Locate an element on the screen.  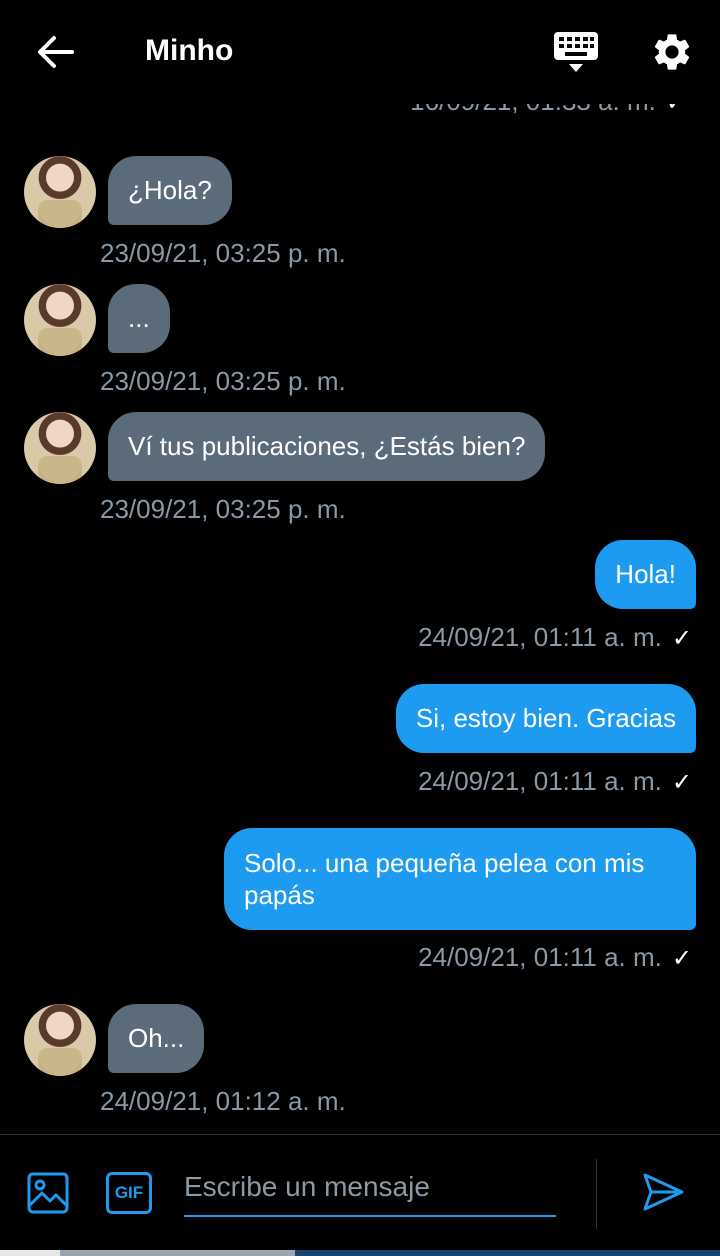
back-button is located at coordinates (56, 52).